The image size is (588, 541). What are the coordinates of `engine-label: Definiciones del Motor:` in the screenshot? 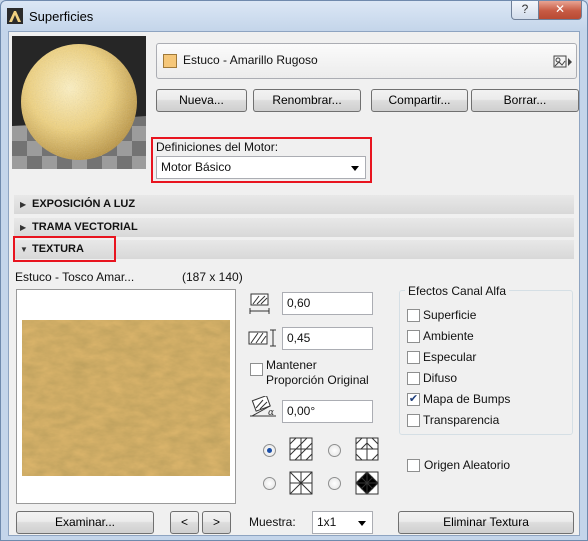 It's located at (217, 147).